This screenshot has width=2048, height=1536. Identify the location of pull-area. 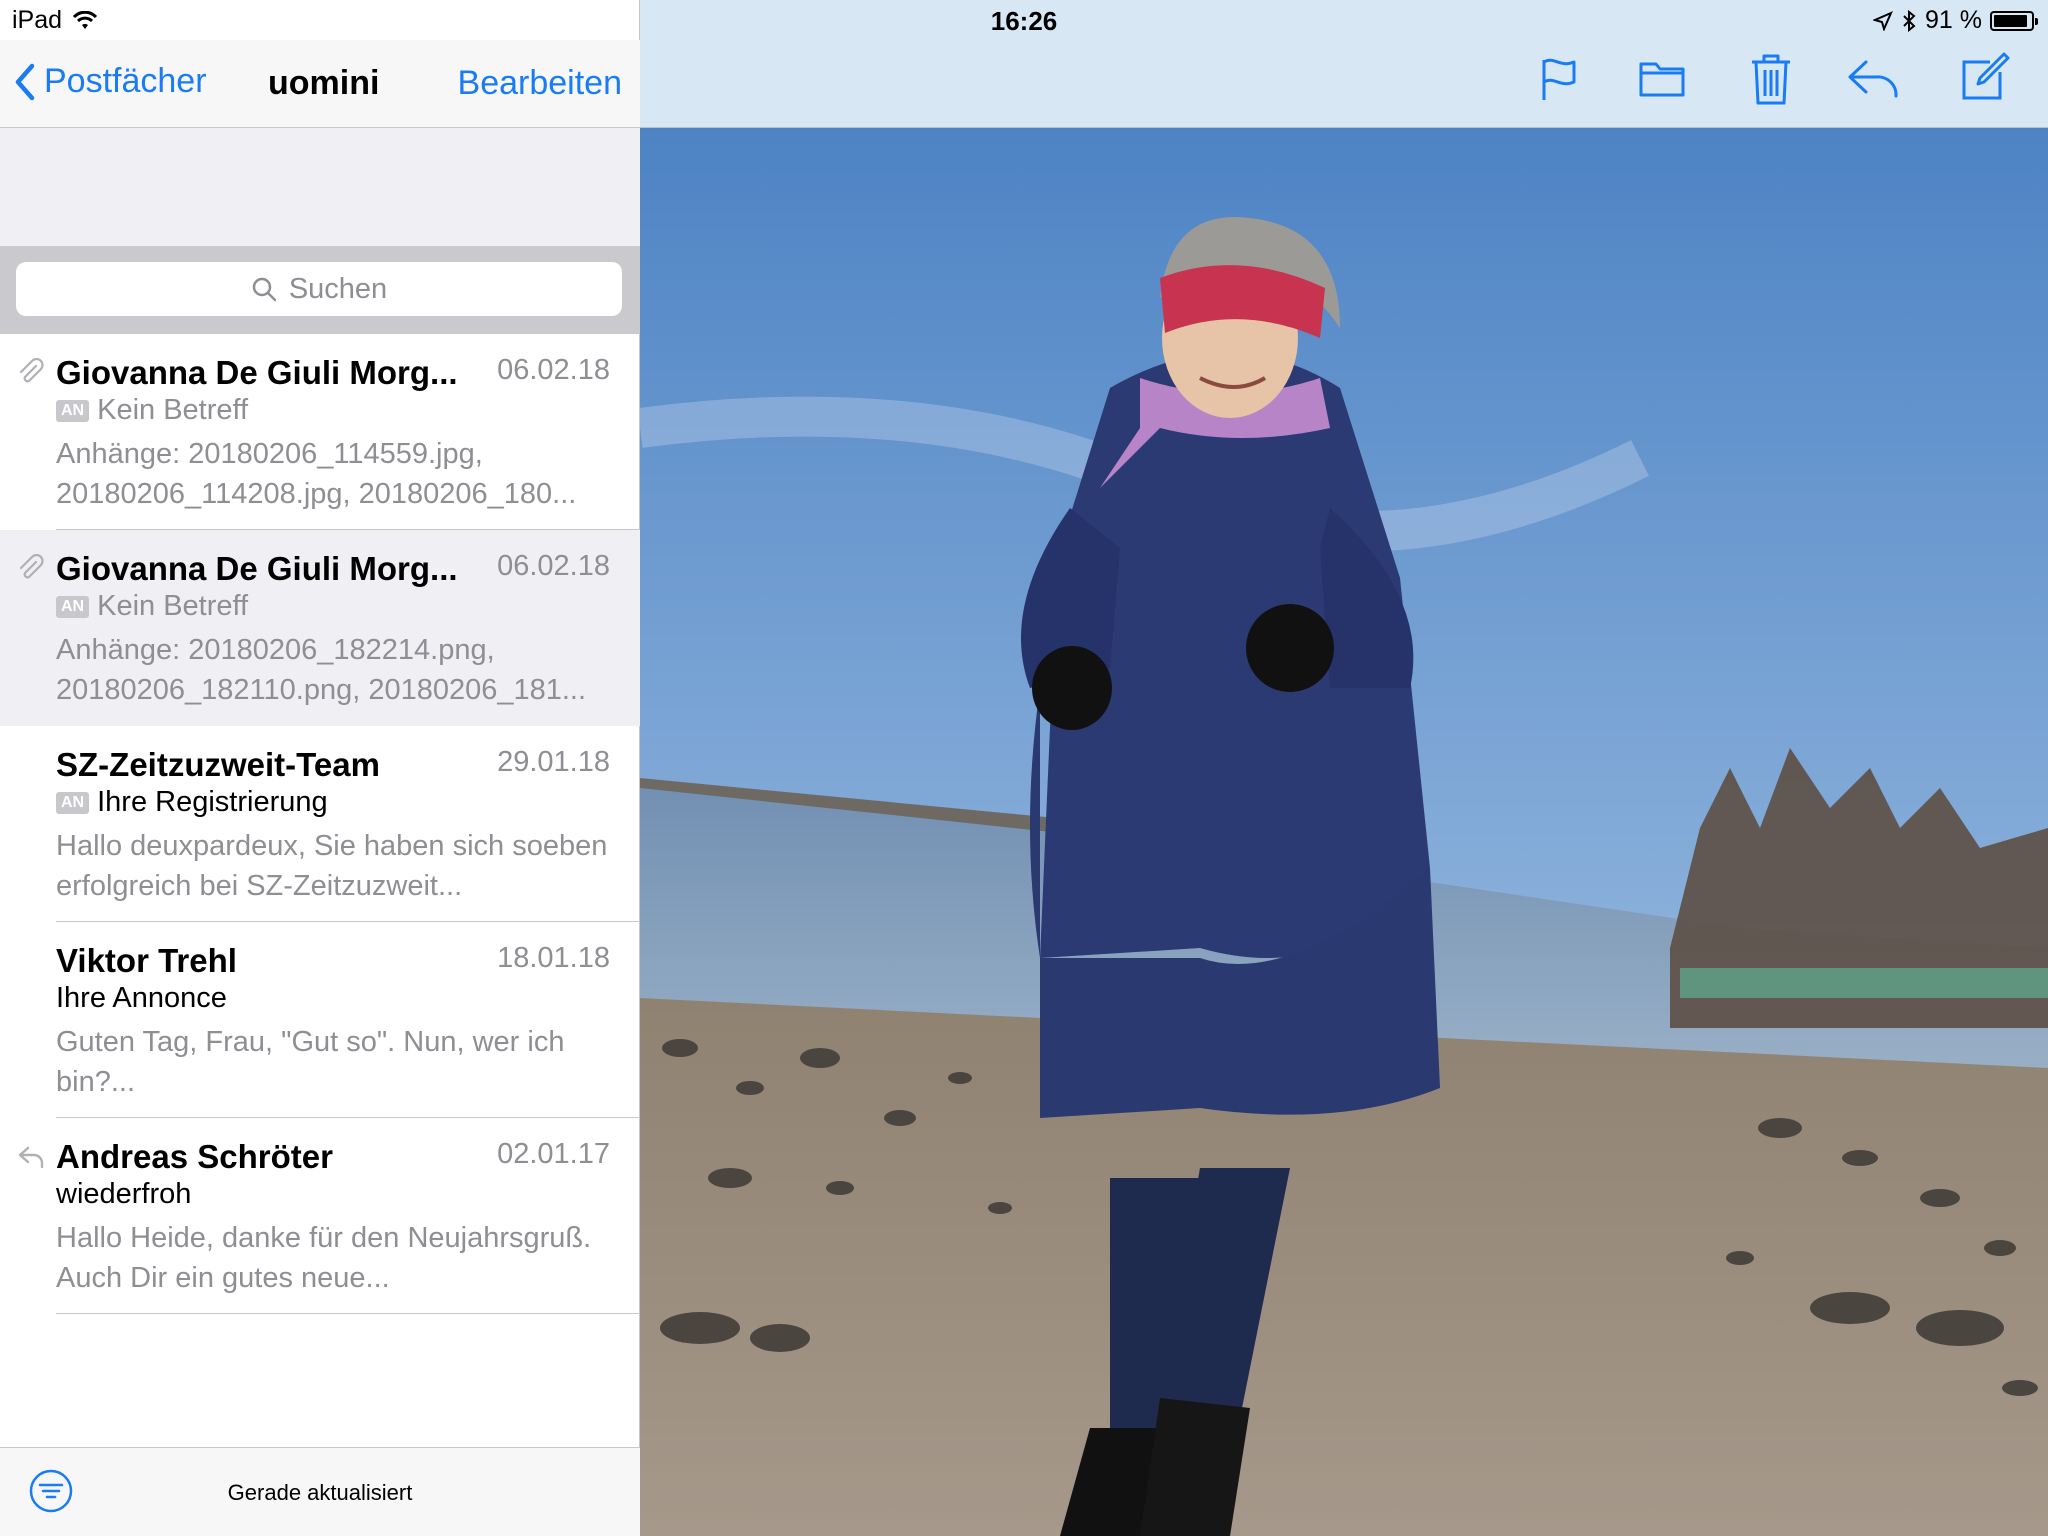
(320, 187).